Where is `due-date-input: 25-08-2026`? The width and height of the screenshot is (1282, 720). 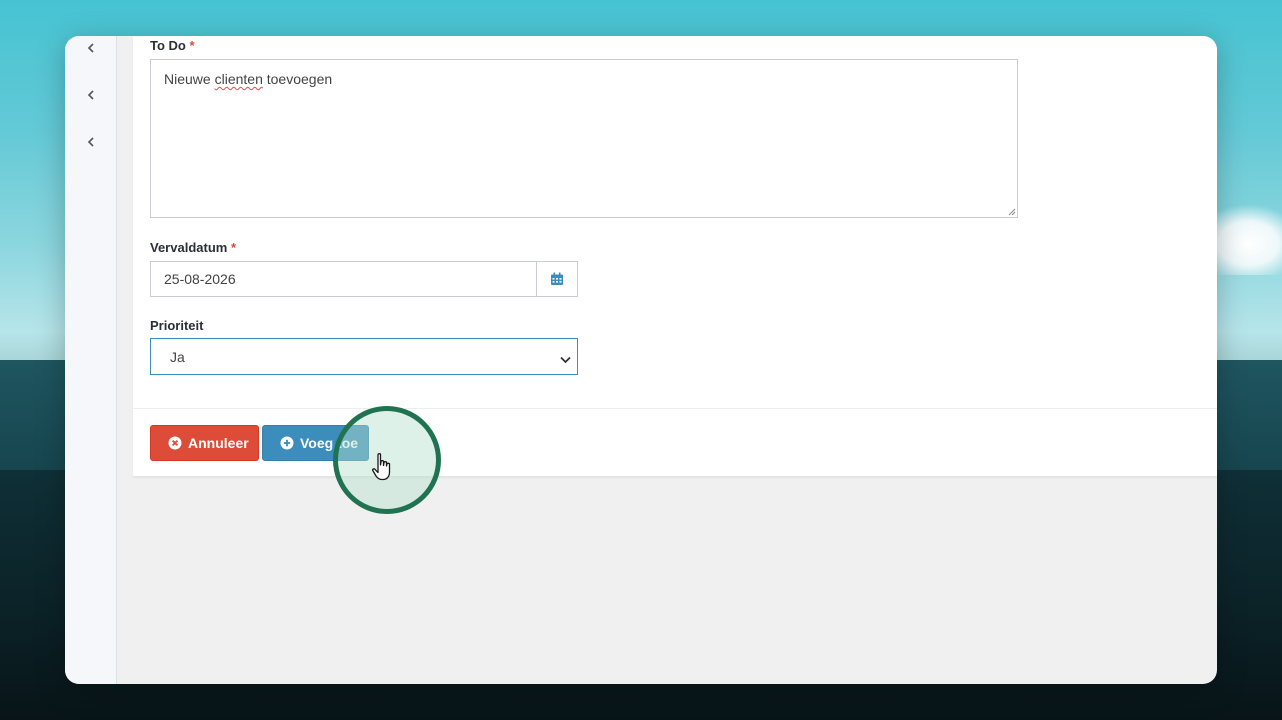 due-date-input: 25-08-2026 is located at coordinates (343, 279).